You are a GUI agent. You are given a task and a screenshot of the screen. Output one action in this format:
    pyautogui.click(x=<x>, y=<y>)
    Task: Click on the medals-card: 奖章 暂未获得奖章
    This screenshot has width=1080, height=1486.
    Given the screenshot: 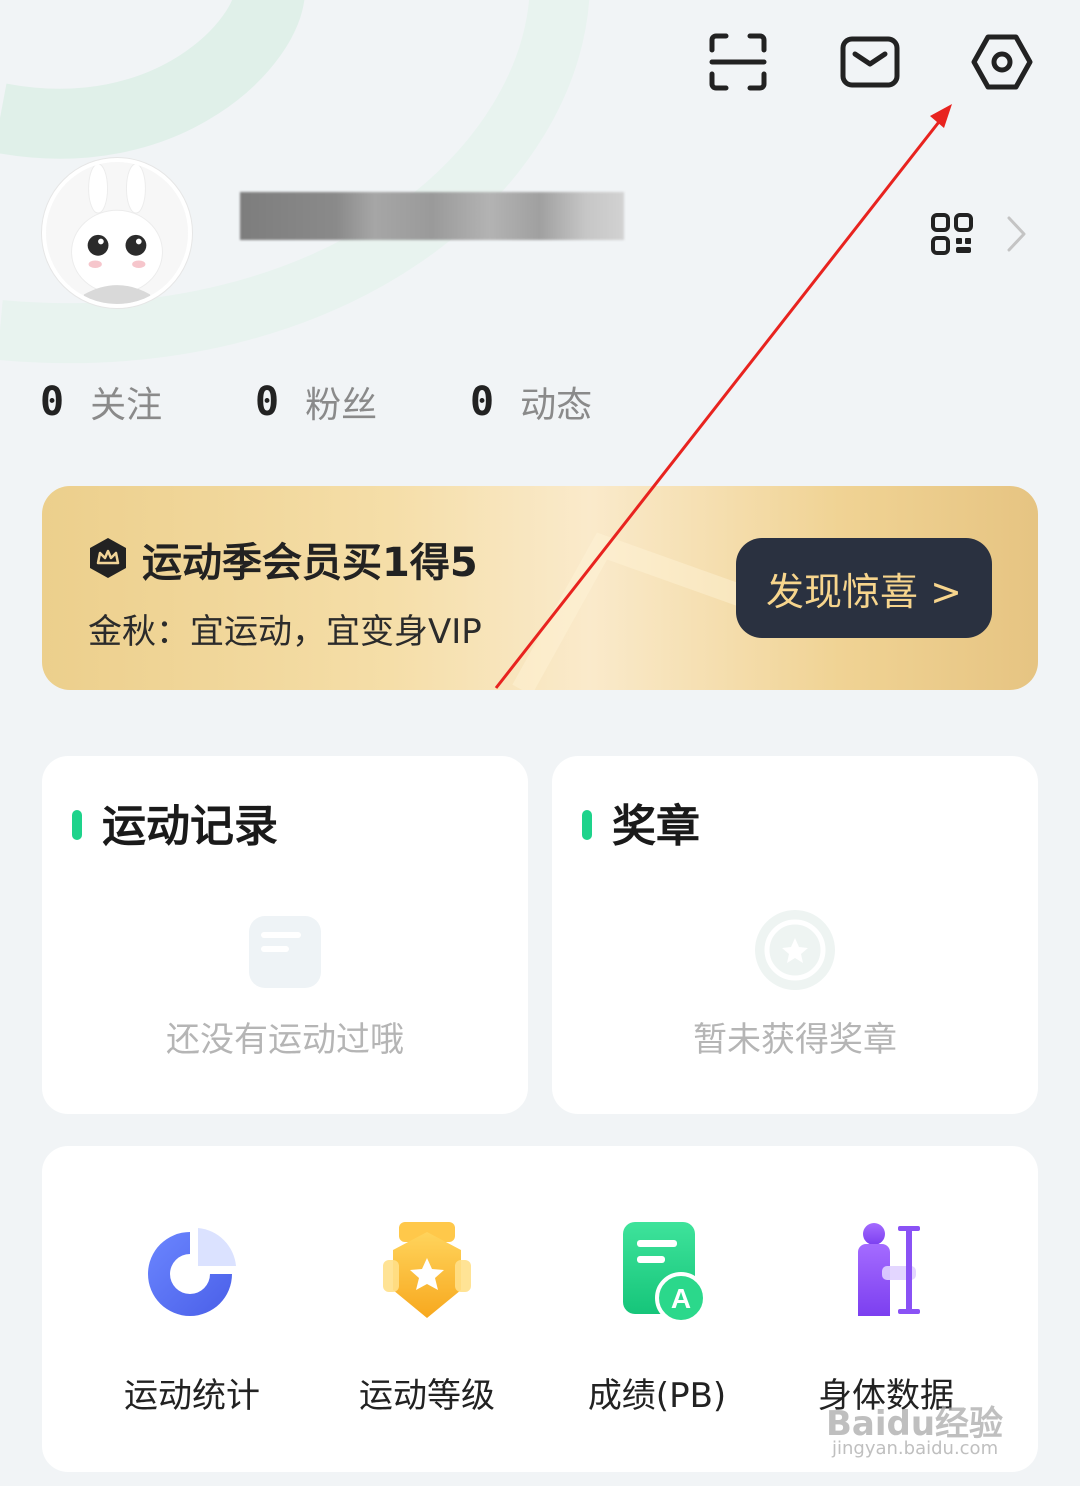 What is the action you would take?
    pyautogui.click(x=795, y=935)
    